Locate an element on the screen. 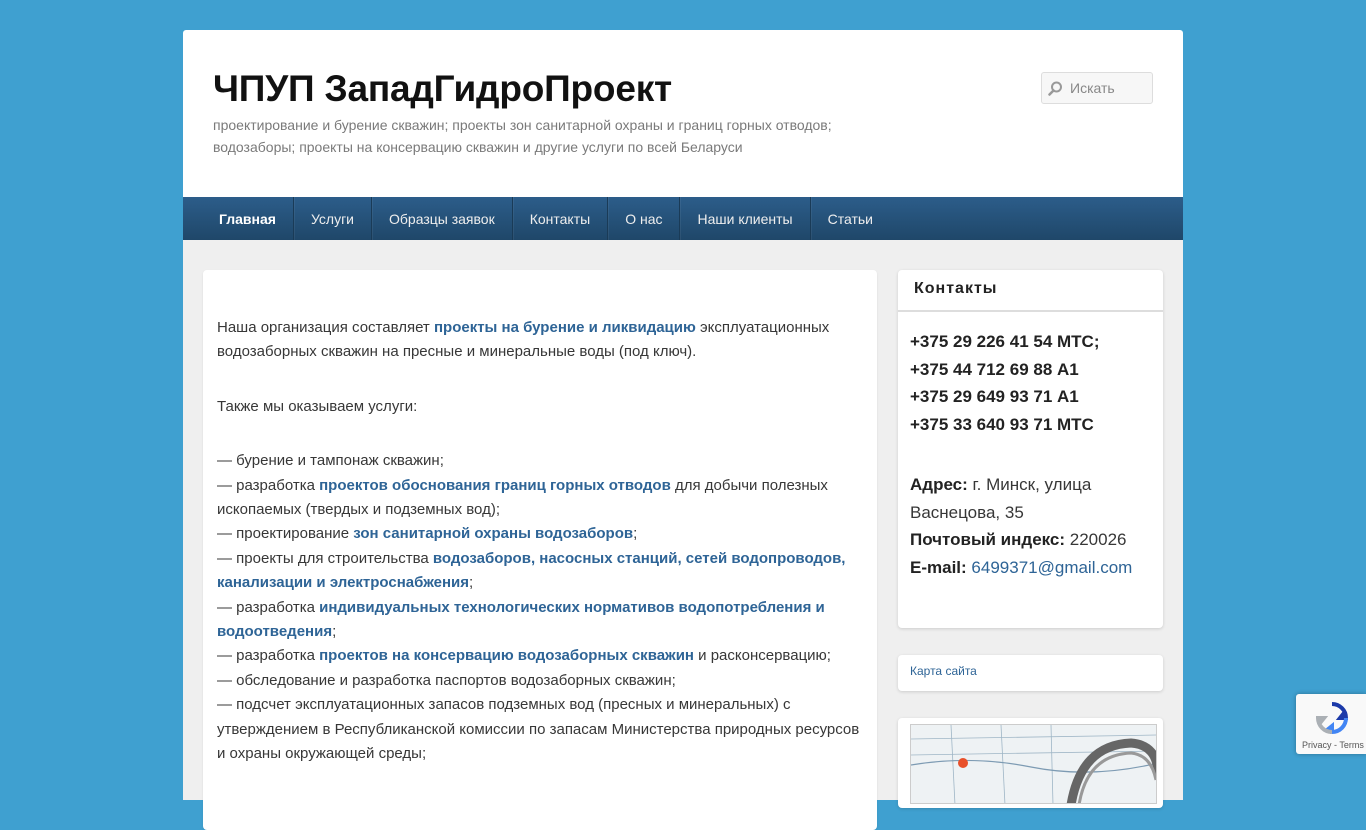 This screenshot has height=830, width=1366. services-intro: Также мы оказываем услуги: is located at coordinates (317, 406).